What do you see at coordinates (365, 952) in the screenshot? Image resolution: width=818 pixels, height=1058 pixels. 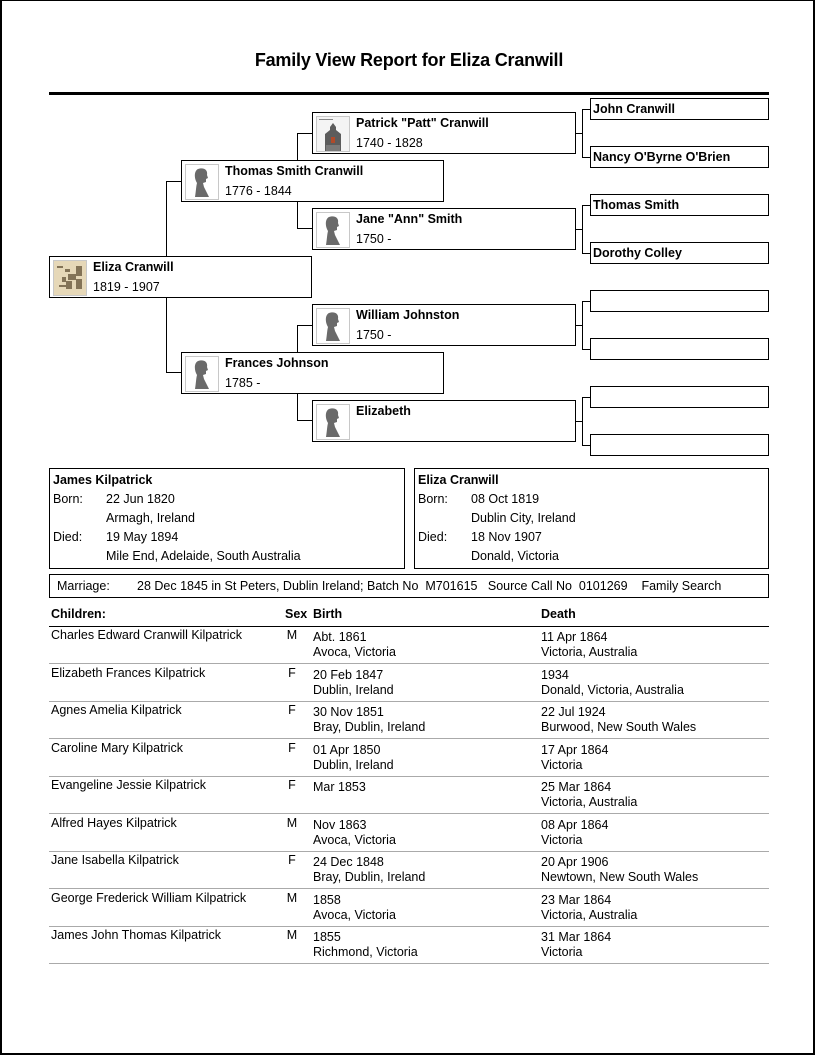 I see `birth-place: Richmond, Victoria` at bounding box center [365, 952].